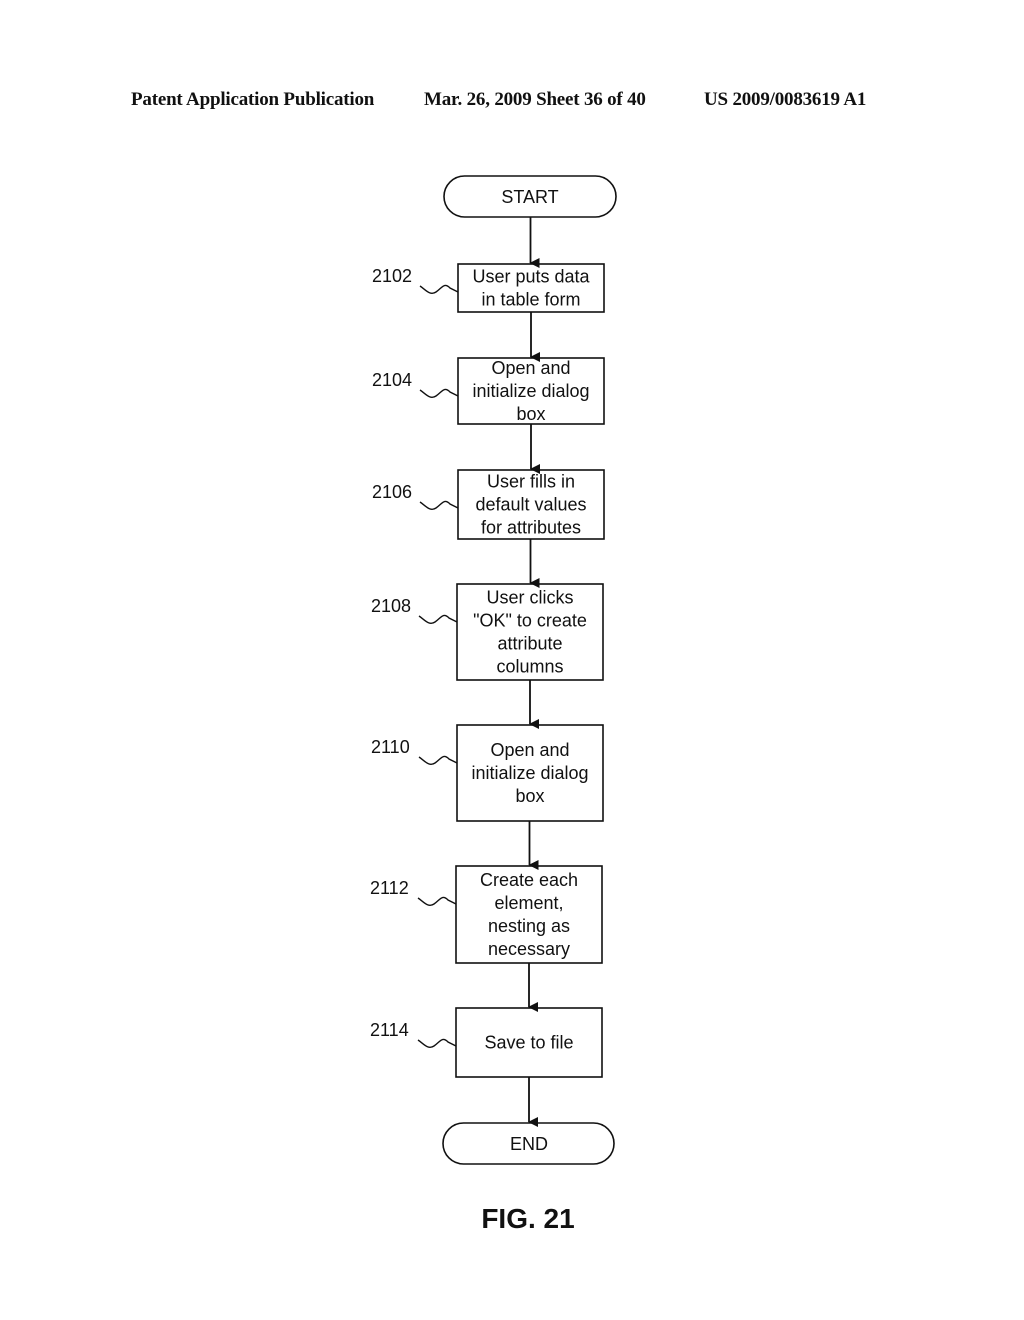  I want to click on start-label: START, so click(529, 197).